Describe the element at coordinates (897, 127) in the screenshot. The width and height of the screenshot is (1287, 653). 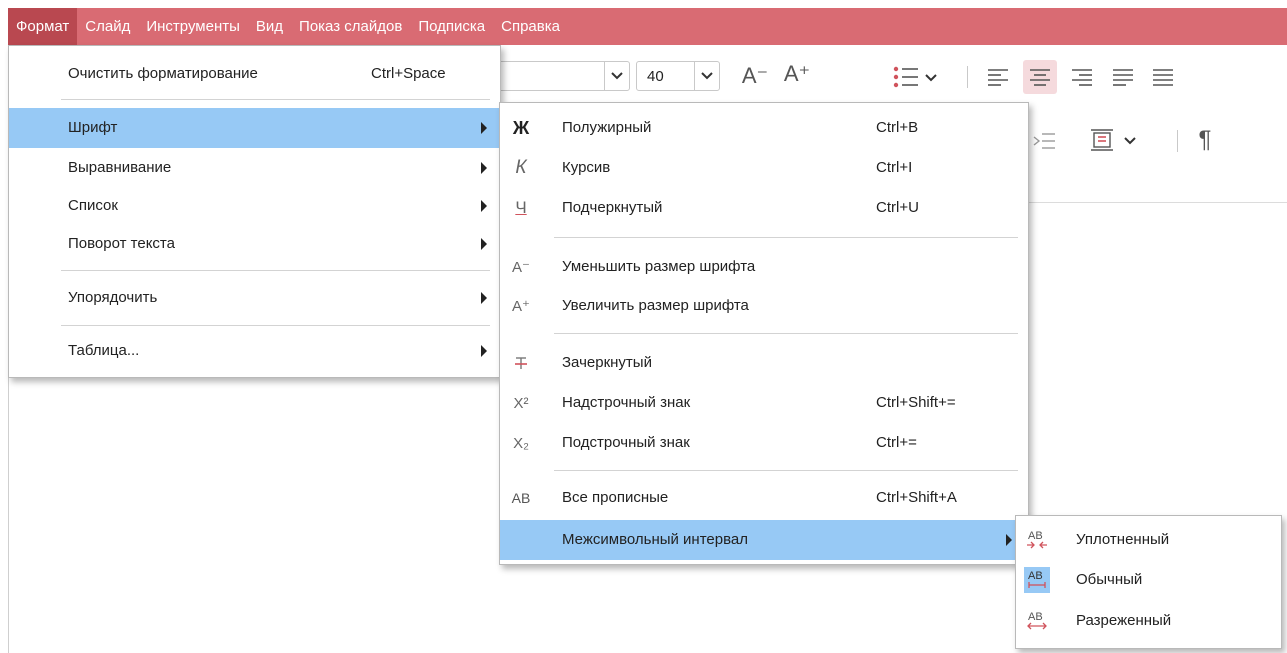
I see `menu-item-shortcut: Ctrl+B` at that location.